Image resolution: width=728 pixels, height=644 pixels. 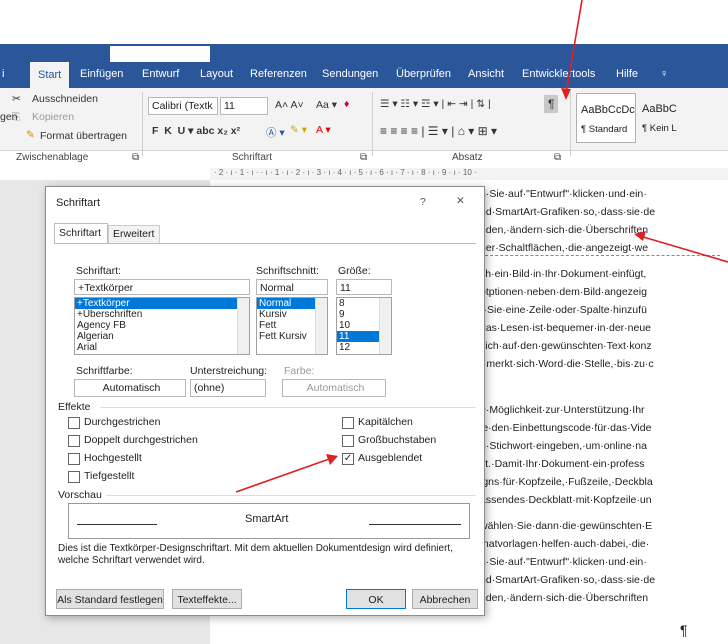 What do you see at coordinates (572, 50) in the screenshot?
I see `arrow-to-pilcrow` at bounding box center [572, 50].